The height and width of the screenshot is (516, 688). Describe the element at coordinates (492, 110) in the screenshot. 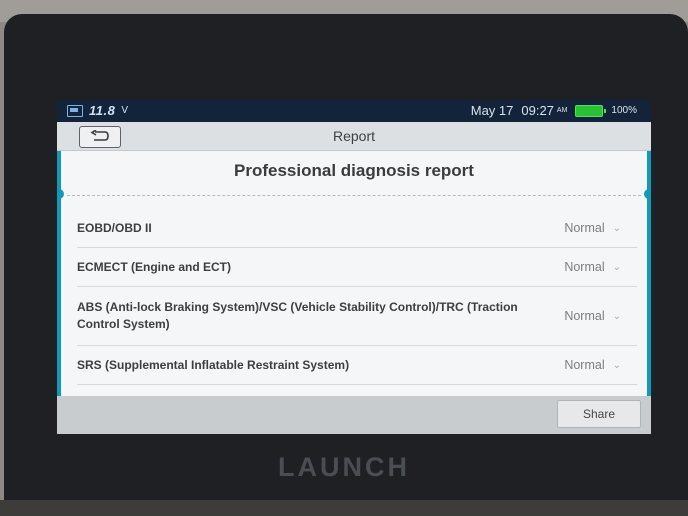

I see `status-date: May 17` at that location.